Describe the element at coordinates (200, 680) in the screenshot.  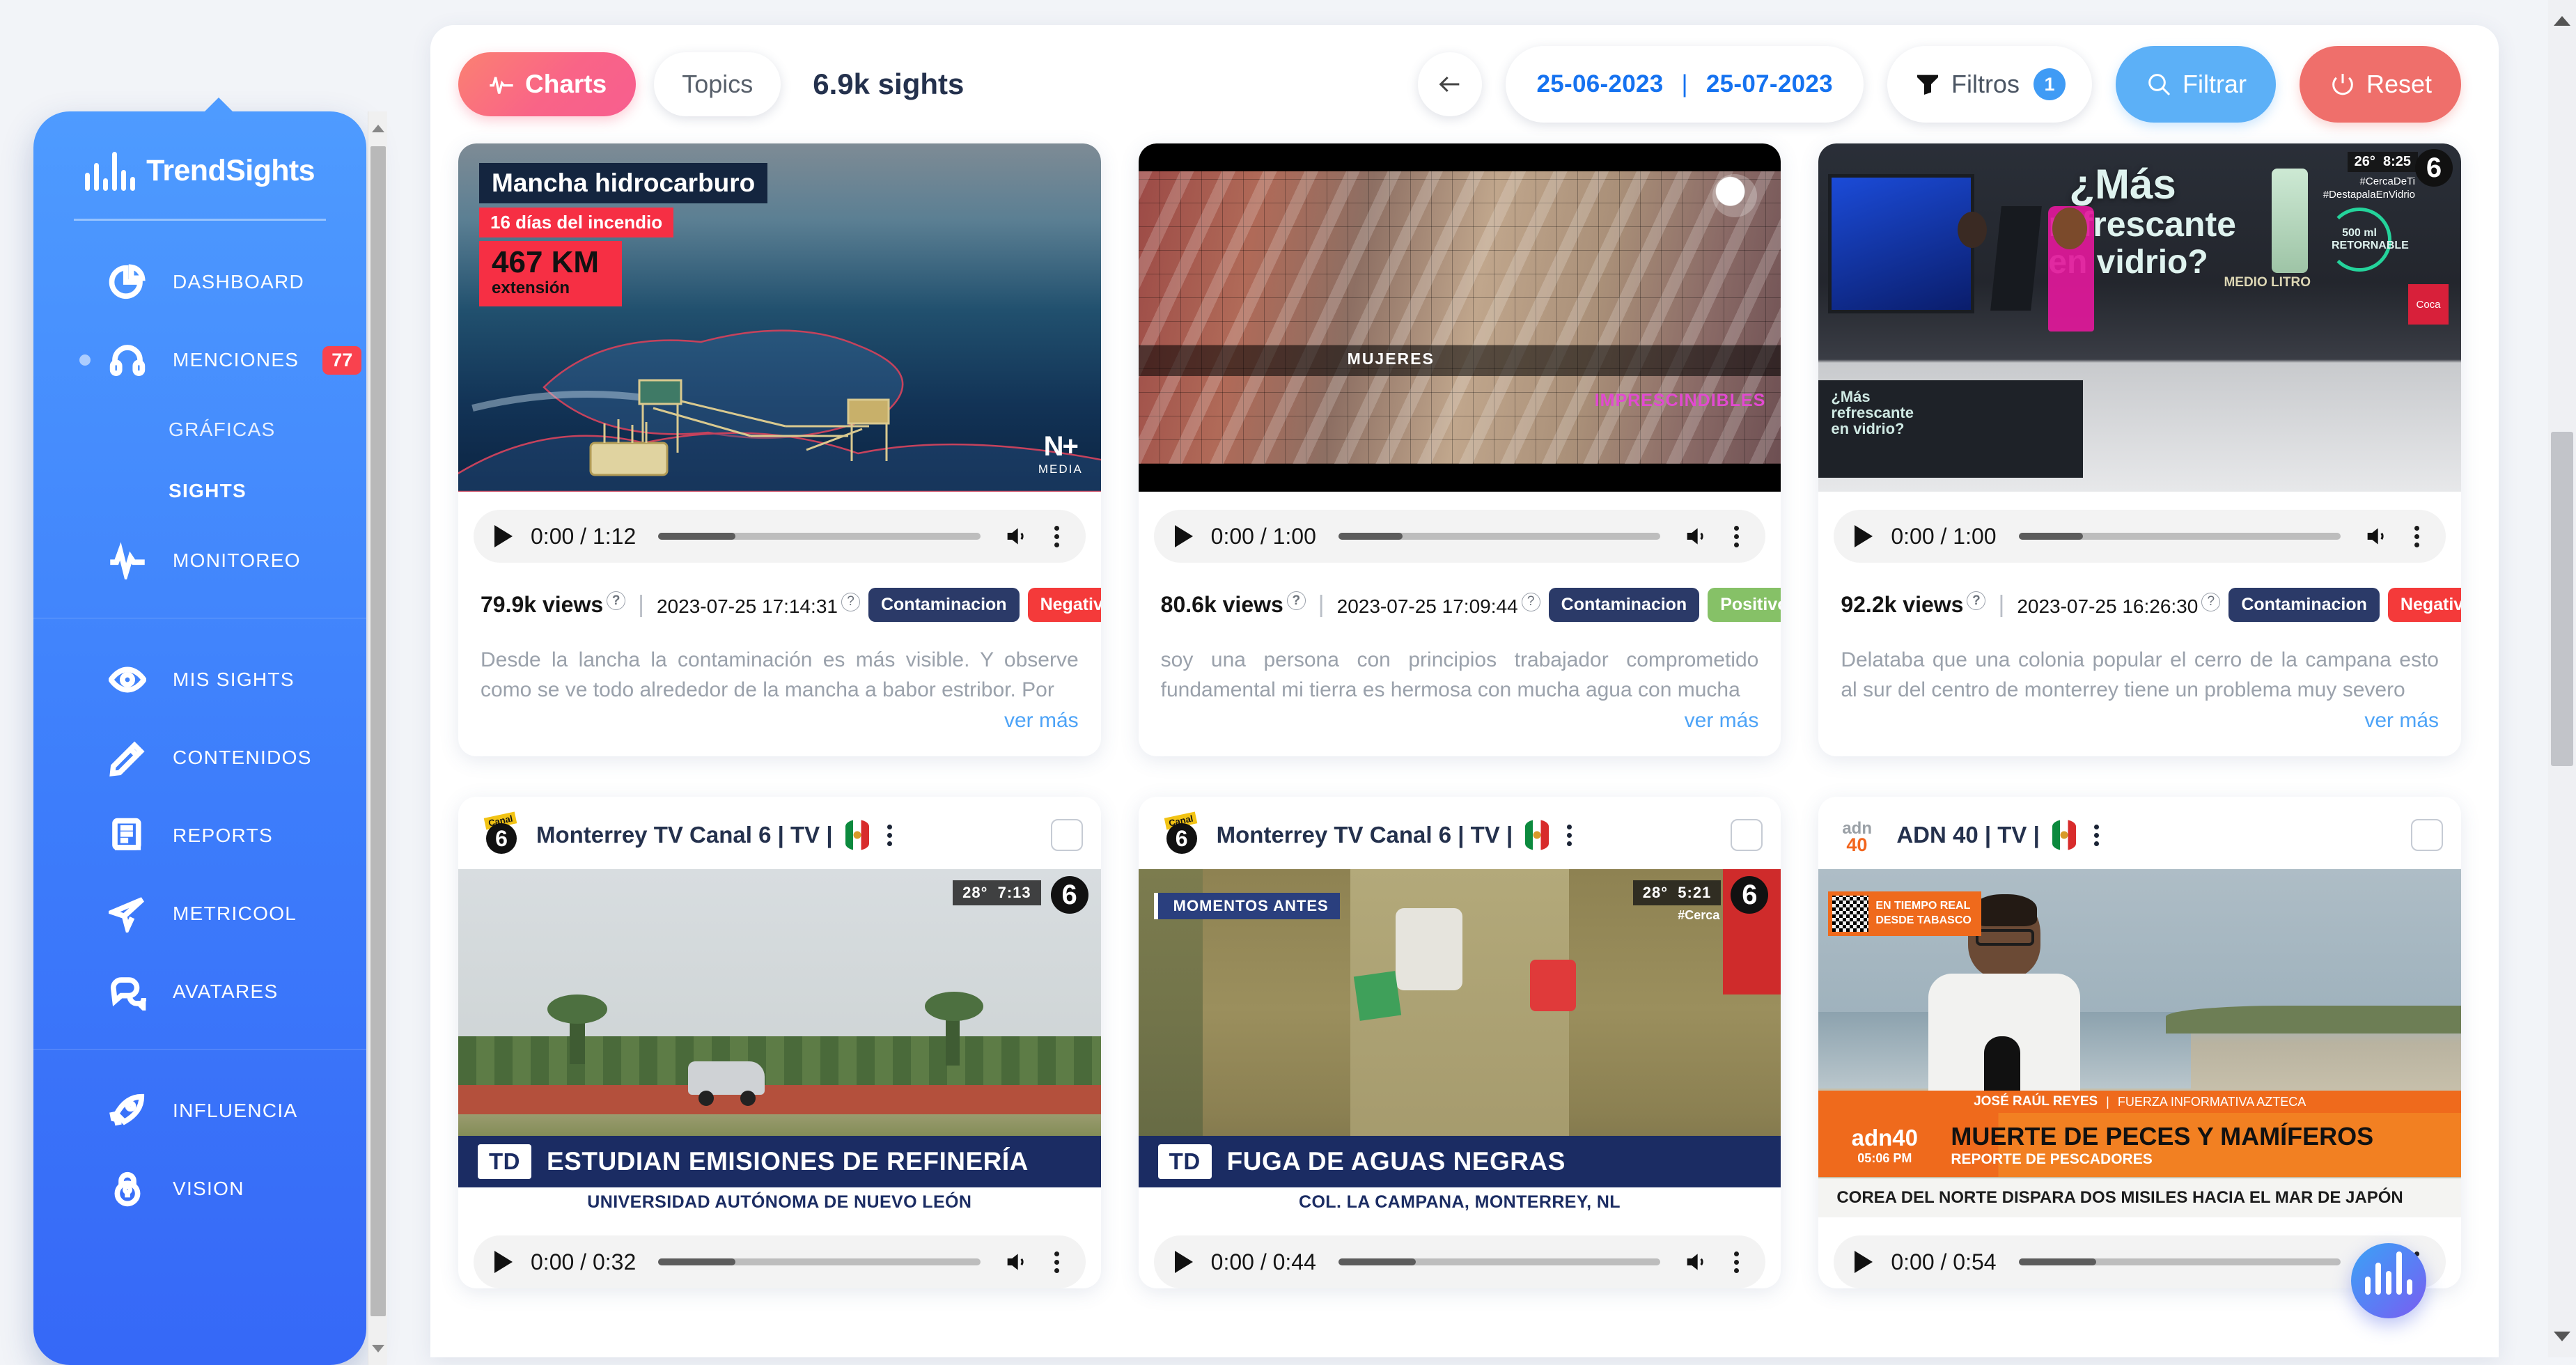
I see `sidebar-item-mis-sights: MIS SIGHTS` at that location.